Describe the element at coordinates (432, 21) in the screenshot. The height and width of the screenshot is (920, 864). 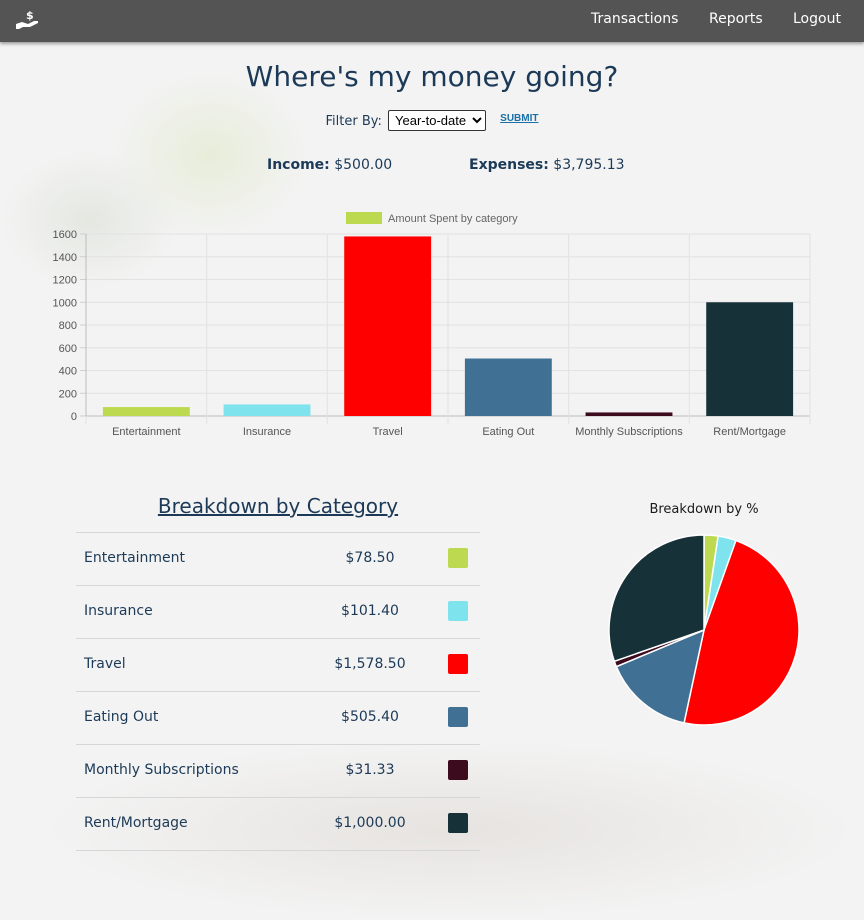
I see `top-navbar: $ Transactions Reports Logout` at that location.